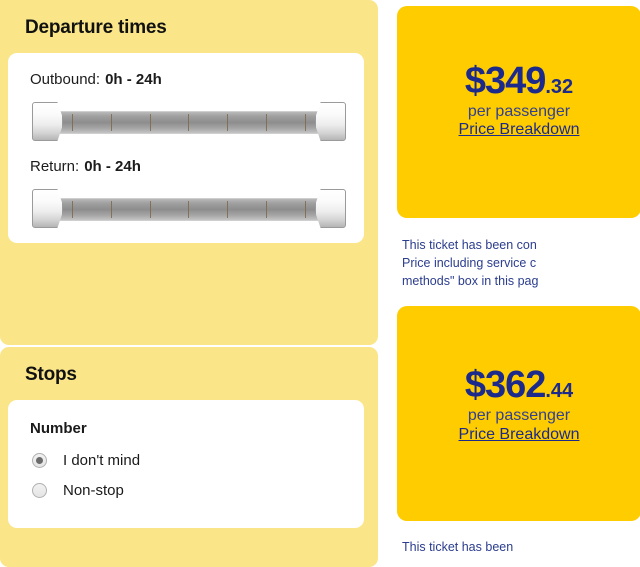  I want to click on stops-card: Number I don't mind Non-stop, so click(186, 464).